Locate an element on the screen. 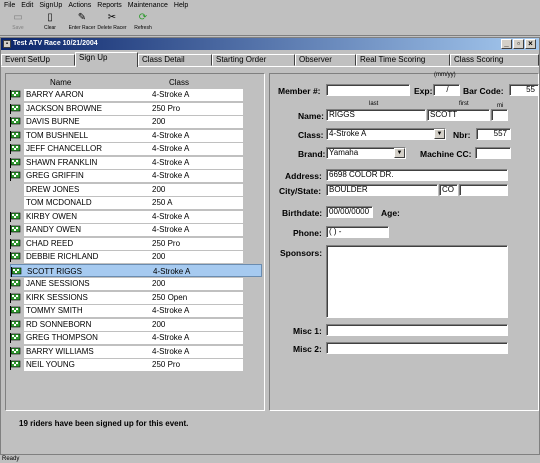 The width and height of the screenshot is (540, 463). first-name-field: SCOTT is located at coordinates (458, 115).